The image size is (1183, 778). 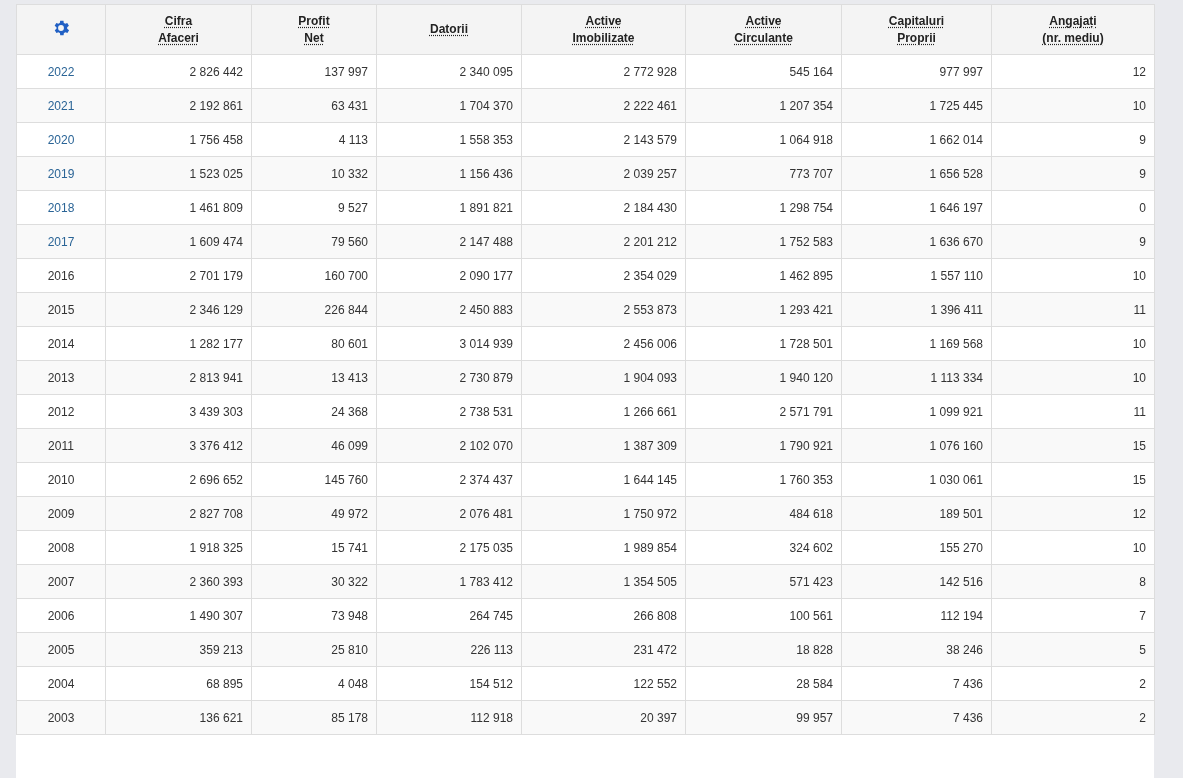 What do you see at coordinates (178, 309) in the screenshot?
I see `table-cell: 2 346 129` at bounding box center [178, 309].